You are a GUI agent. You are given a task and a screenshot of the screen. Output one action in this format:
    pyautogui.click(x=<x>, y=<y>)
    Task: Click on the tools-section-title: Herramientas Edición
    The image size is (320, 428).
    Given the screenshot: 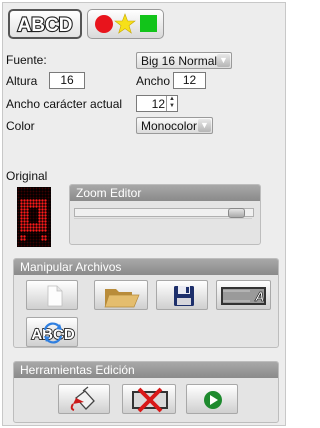 What is the action you would take?
    pyautogui.click(x=146, y=370)
    